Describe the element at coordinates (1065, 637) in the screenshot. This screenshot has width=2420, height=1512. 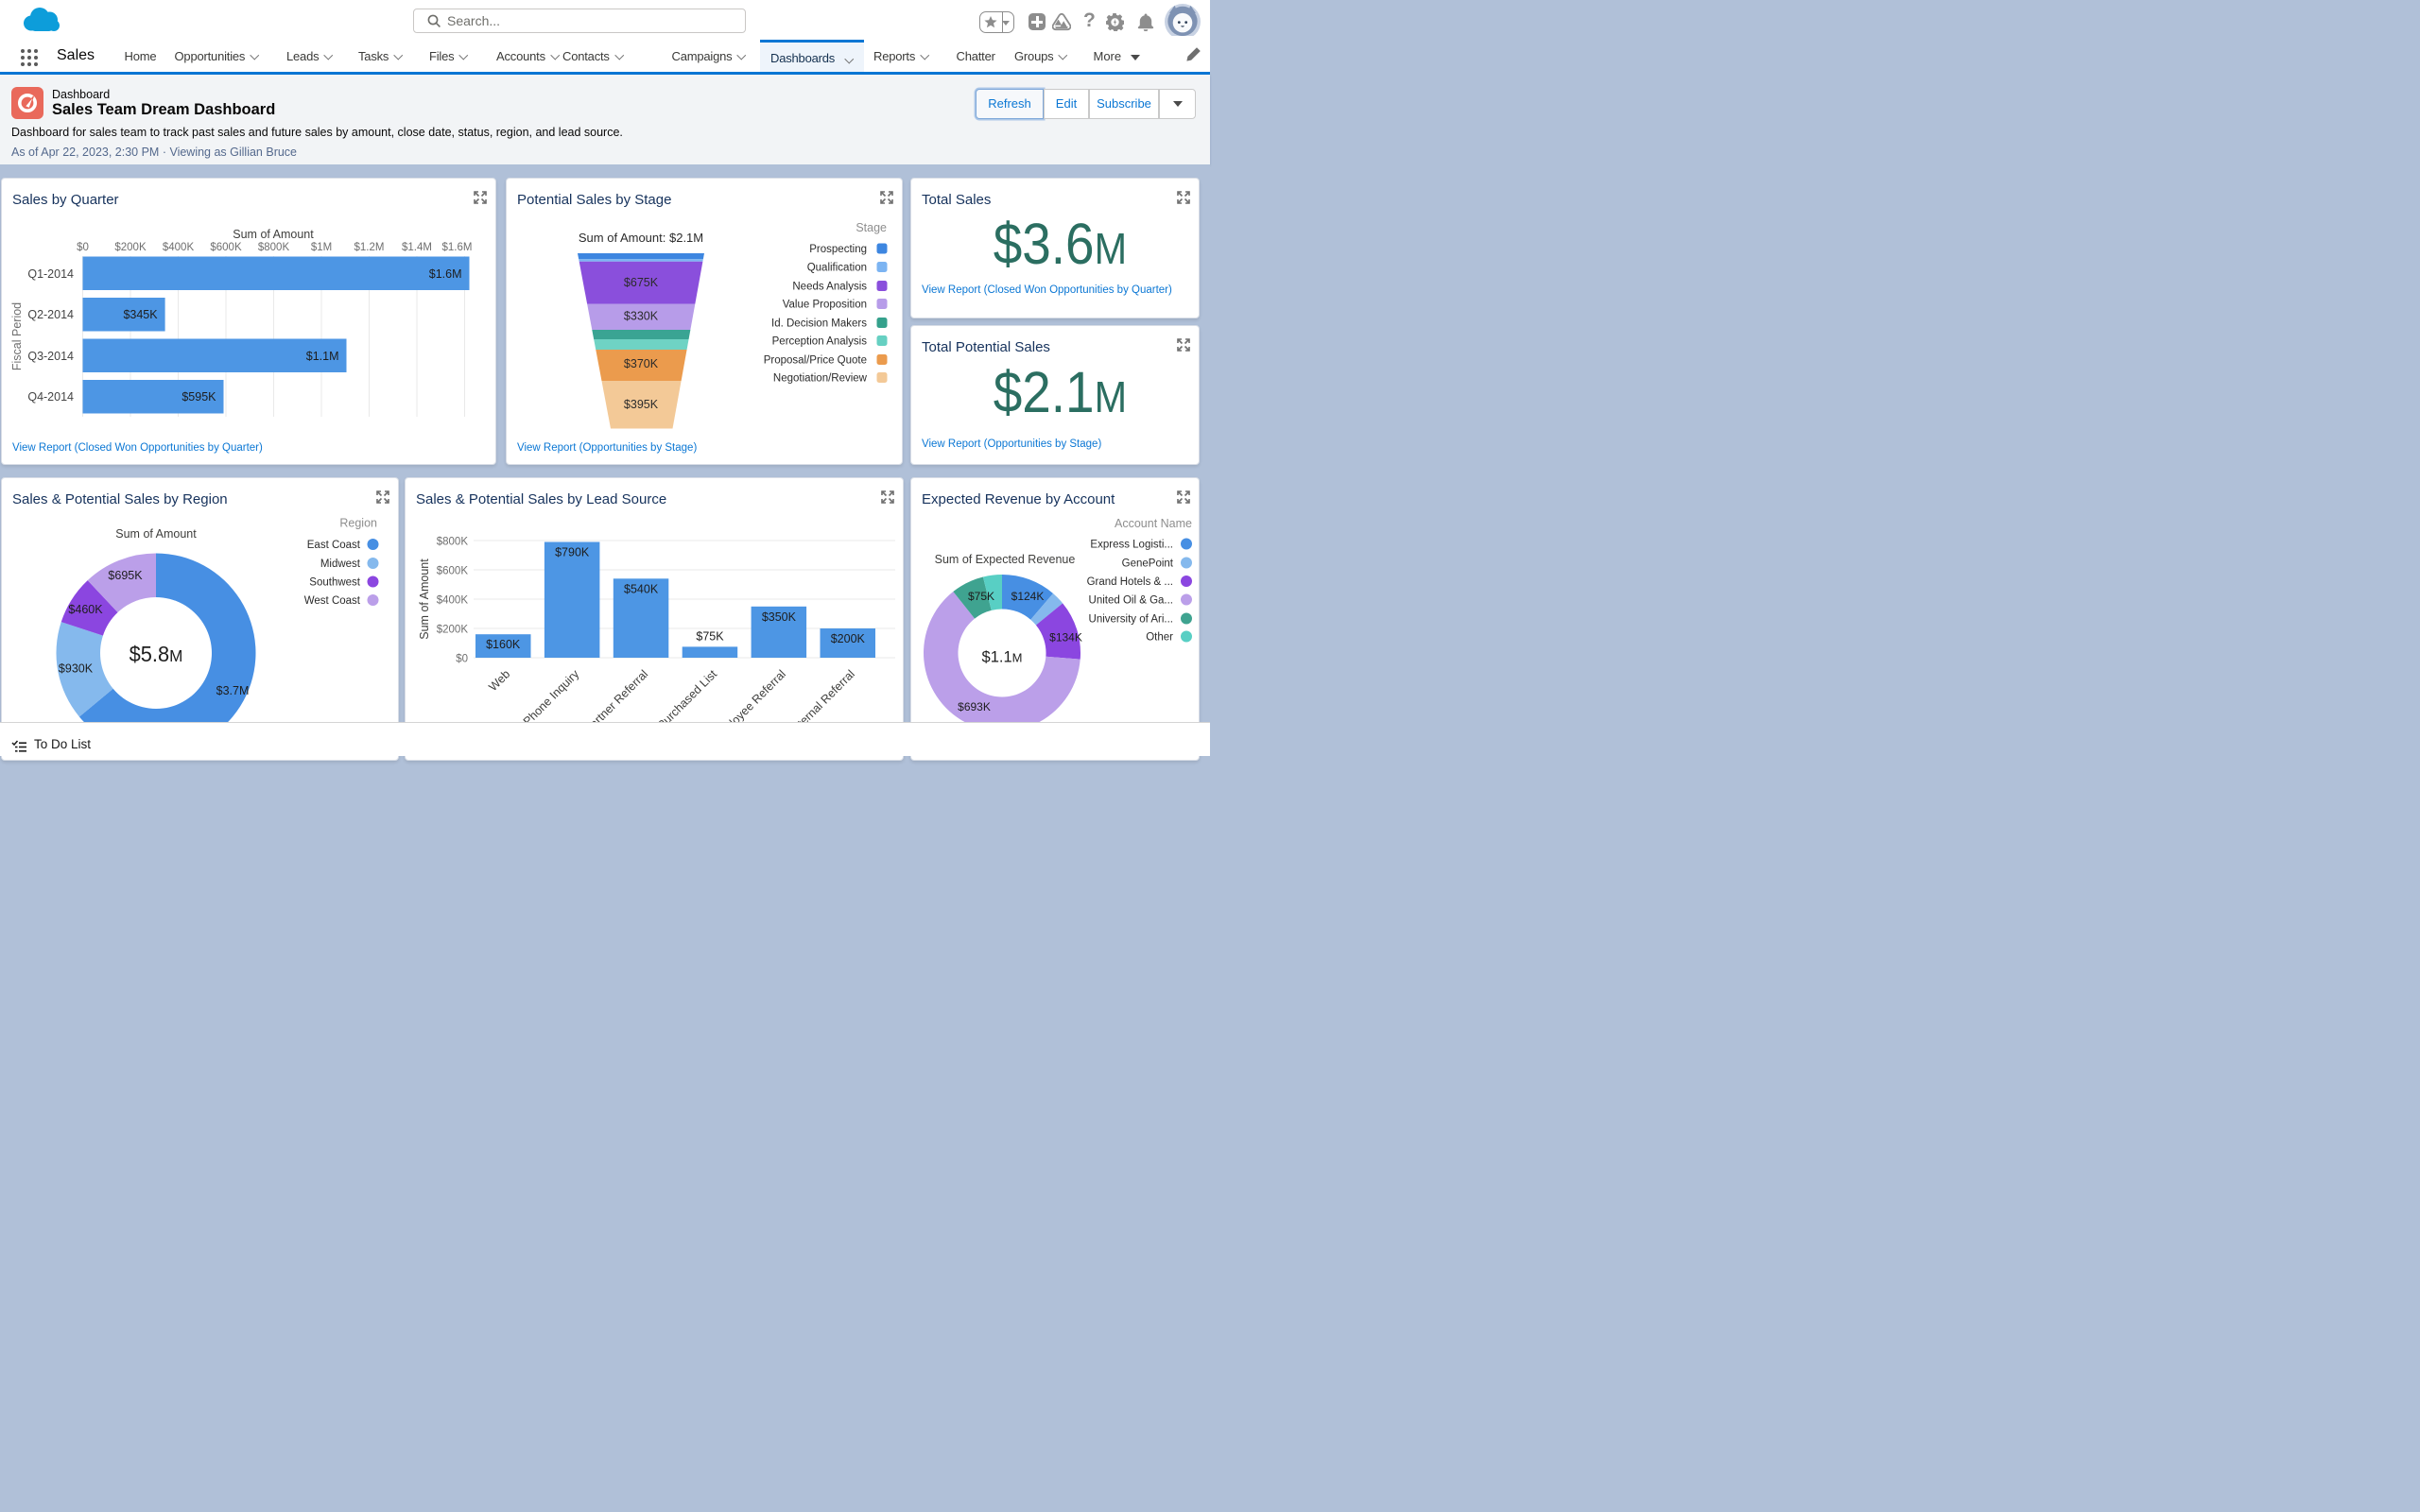
I see `svg-text: $134K` at that location.